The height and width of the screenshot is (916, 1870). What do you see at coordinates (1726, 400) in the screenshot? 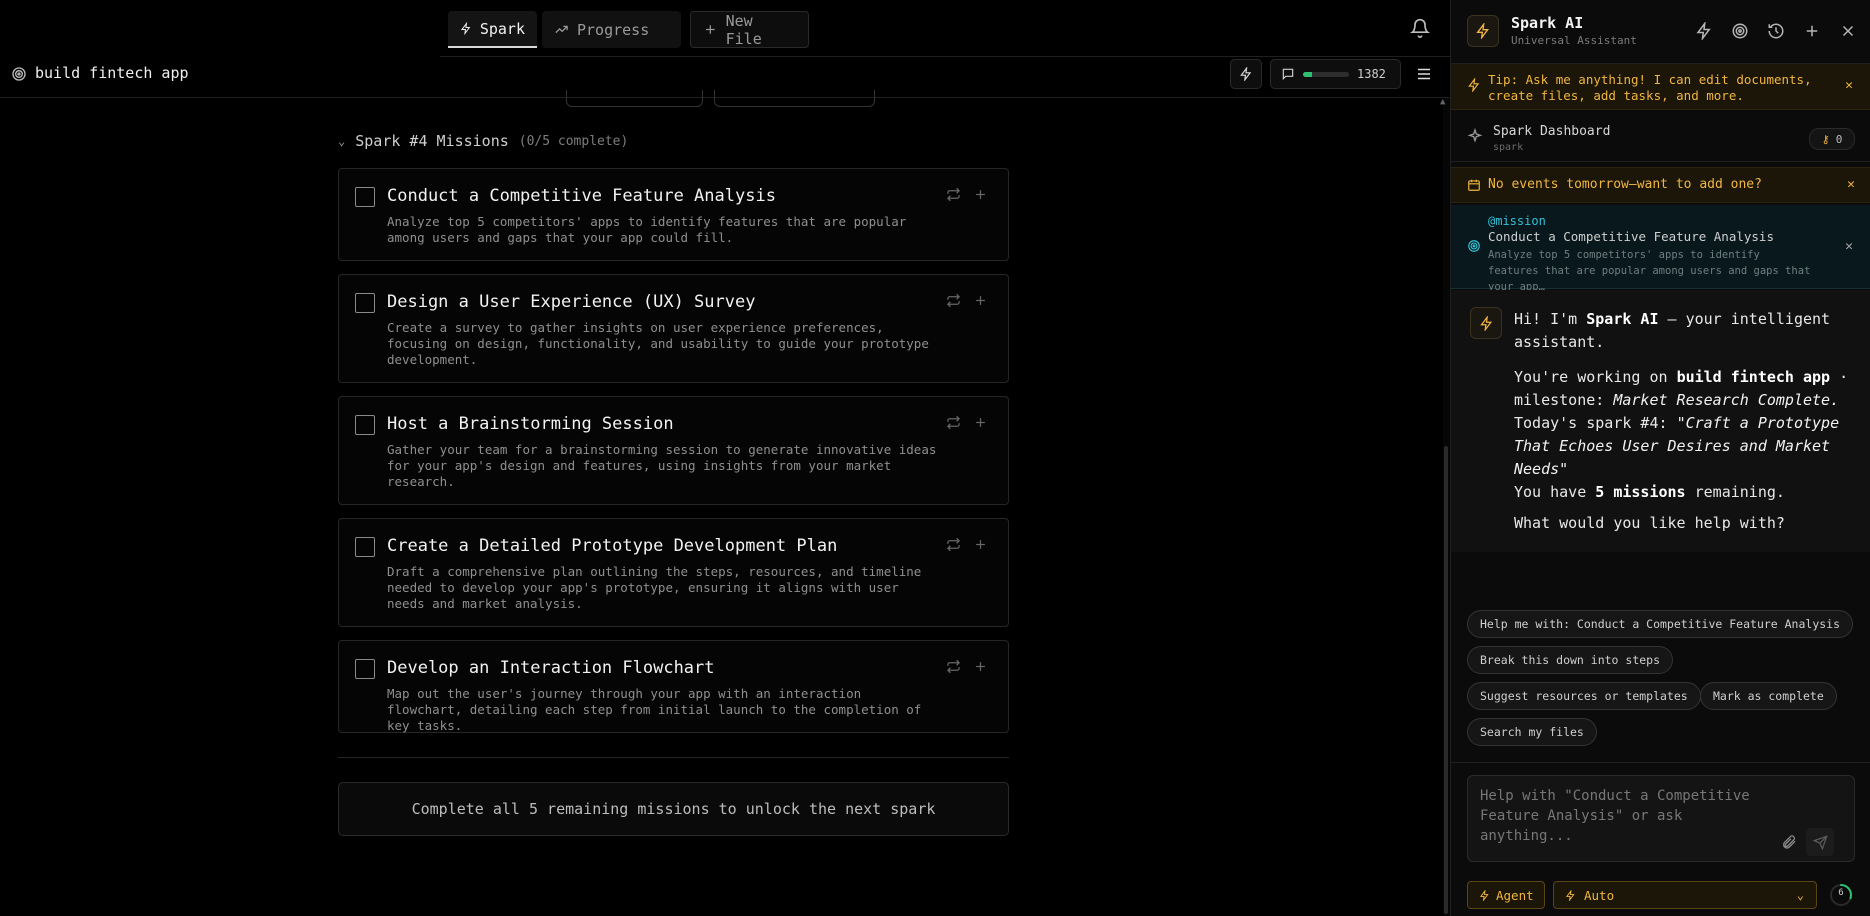
I see `milestone-name: Market Research Complete.` at bounding box center [1726, 400].